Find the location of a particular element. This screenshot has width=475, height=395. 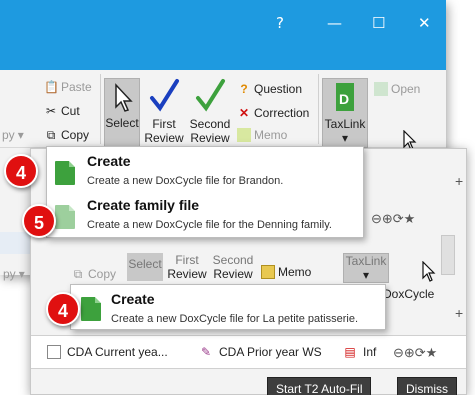

start-t2-autofill-button: Start T2 Auto-Fil is located at coordinates (319, 386).